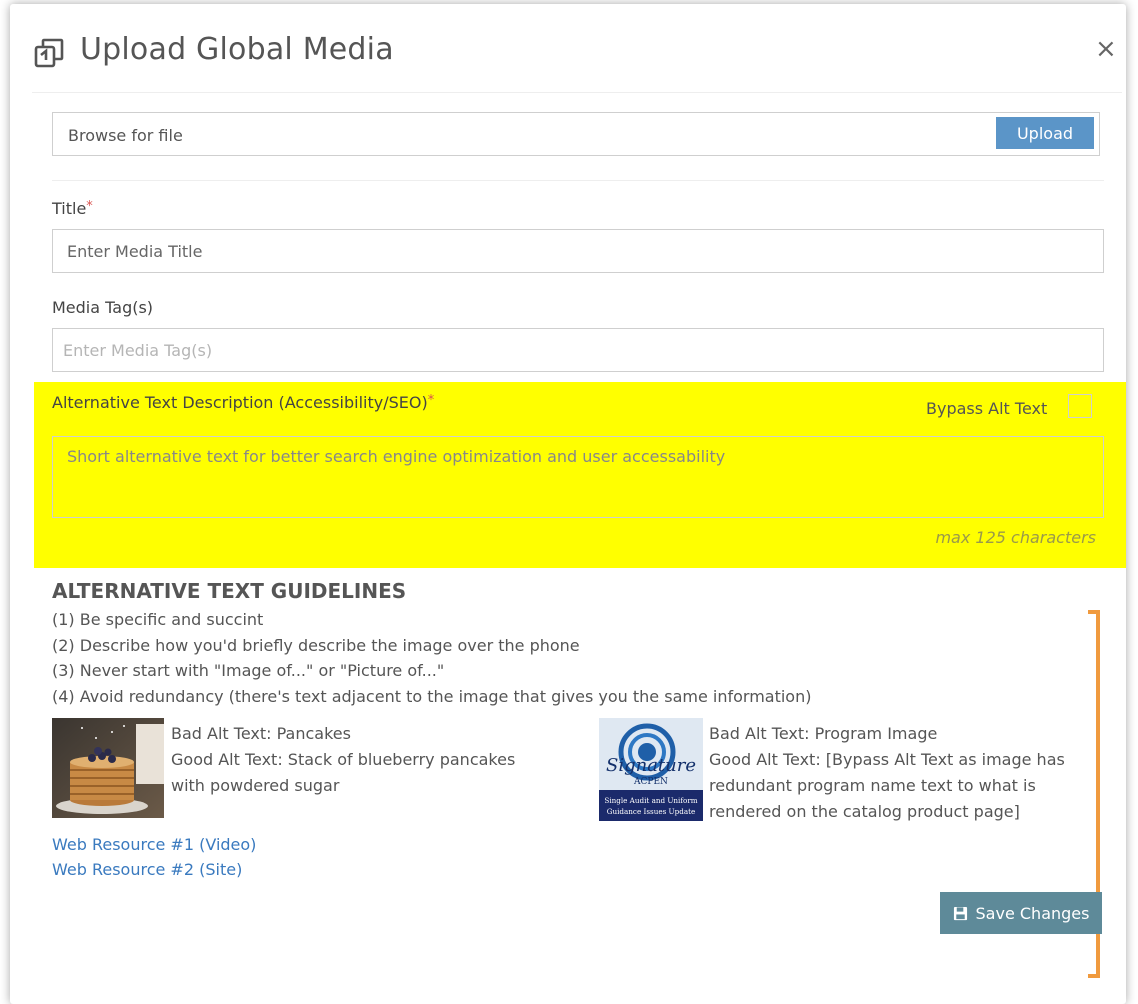  I want to click on browse-file-label: Browse for file, so click(125, 135).